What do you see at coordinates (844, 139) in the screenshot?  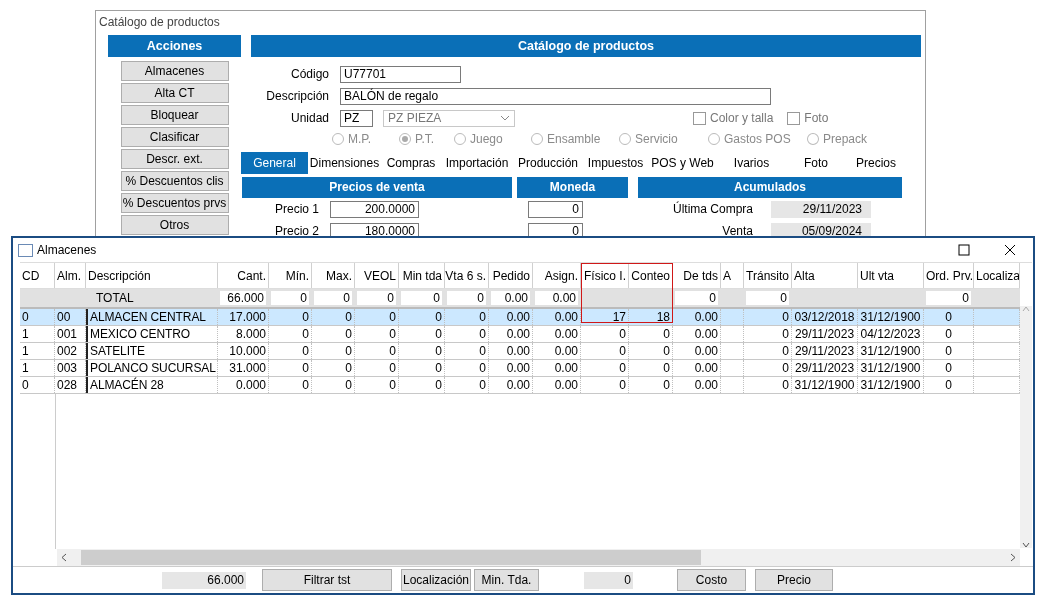 I see `radio-label: Prepack` at bounding box center [844, 139].